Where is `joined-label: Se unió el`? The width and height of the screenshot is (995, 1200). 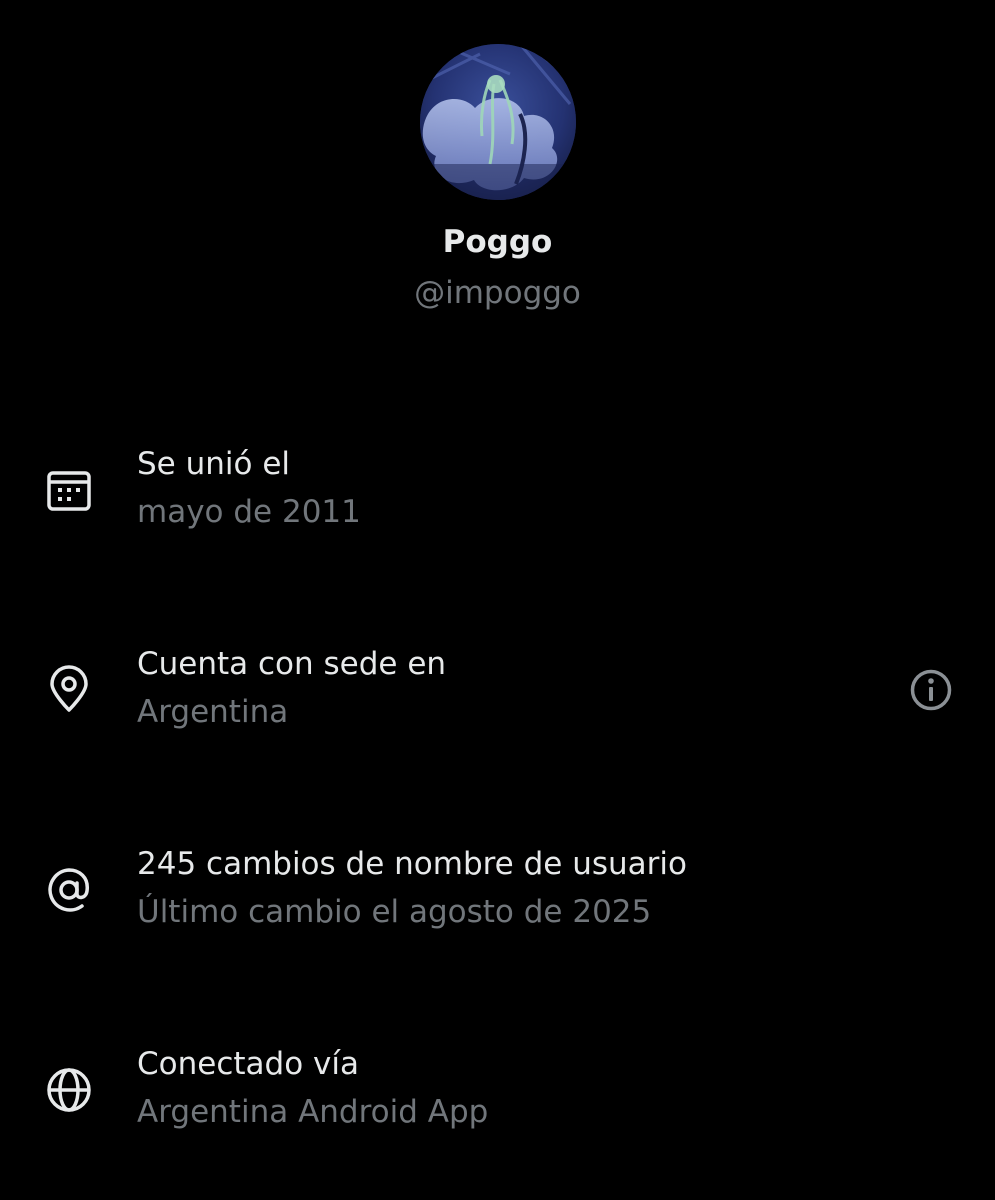
joined-label: Se unió el is located at coordinates (214, 464).